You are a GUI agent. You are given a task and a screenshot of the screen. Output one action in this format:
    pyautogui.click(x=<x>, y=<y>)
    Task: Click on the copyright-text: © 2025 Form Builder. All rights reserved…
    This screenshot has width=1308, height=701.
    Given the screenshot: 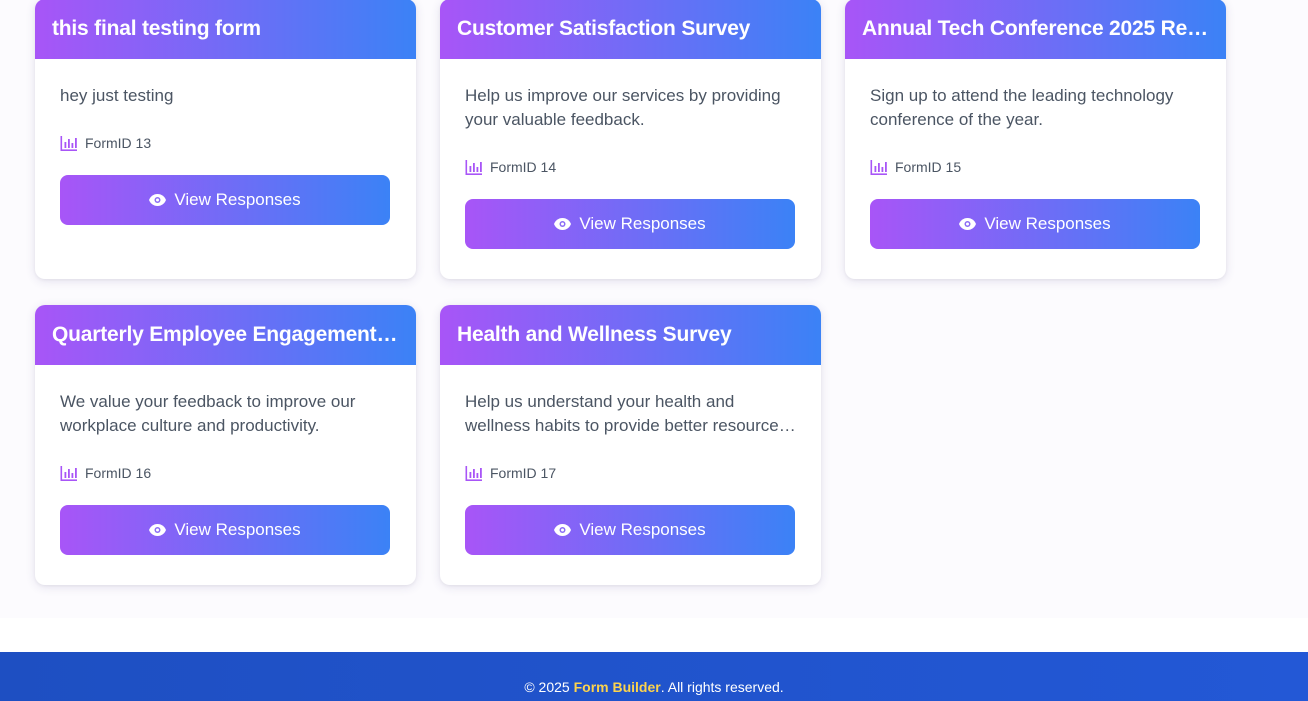 What is the action you would take?
    pyautogui.click(x=653, y=687)
    